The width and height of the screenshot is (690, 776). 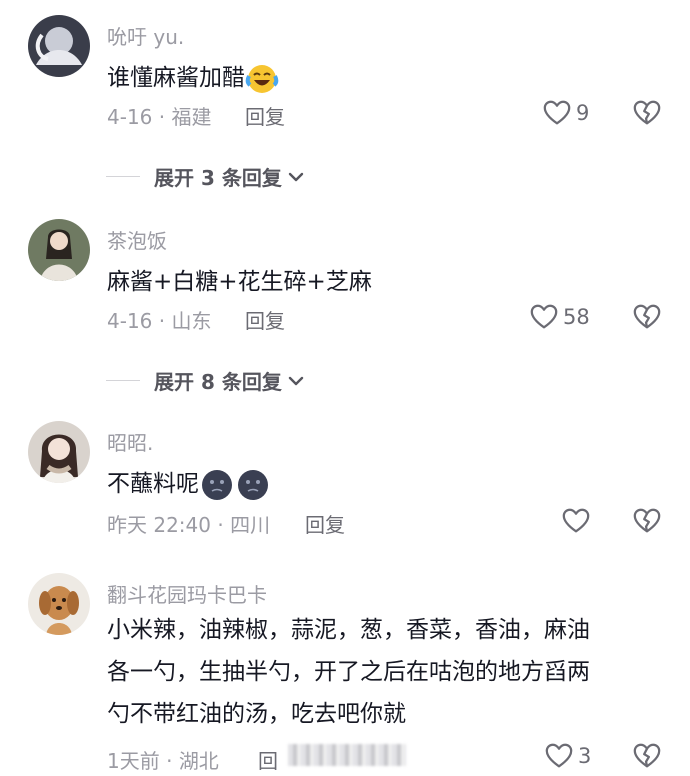 I want to click on comment-date: 昨天 22:40, so click(x=159, y=525).